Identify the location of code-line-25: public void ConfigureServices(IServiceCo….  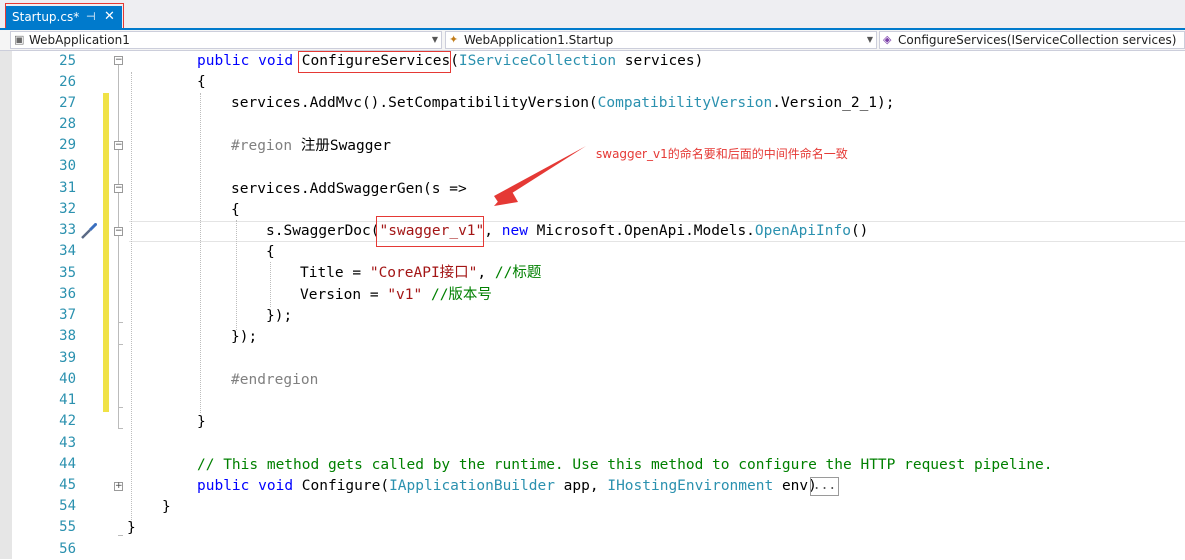
(450, 61).